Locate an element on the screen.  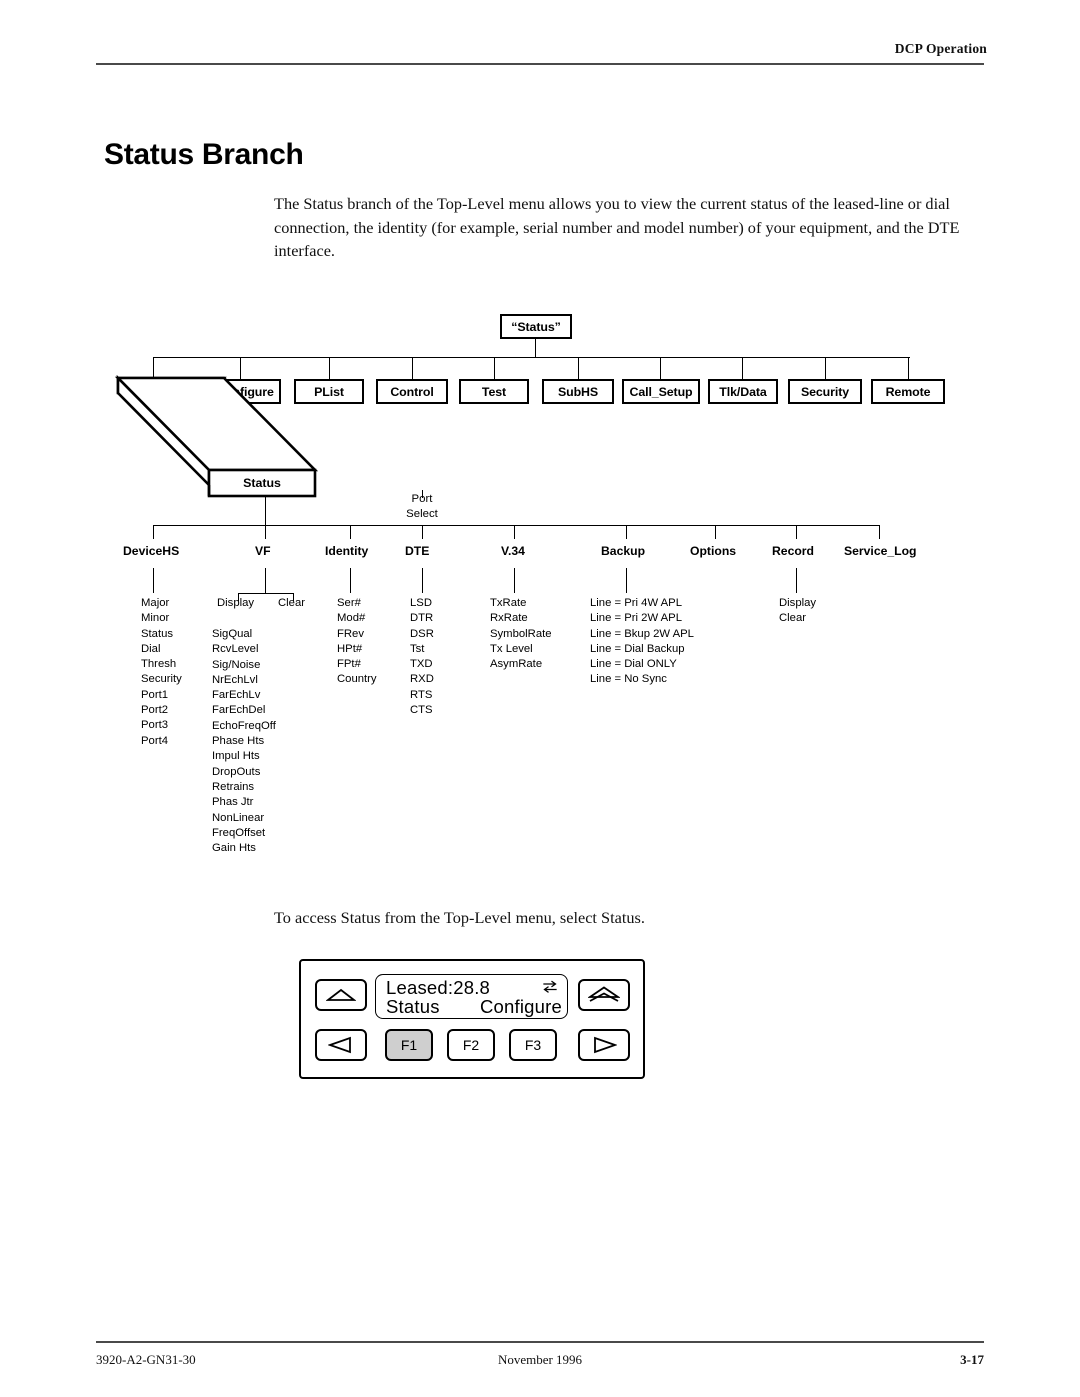
tick-v34 is located at coordinates (515, 532).